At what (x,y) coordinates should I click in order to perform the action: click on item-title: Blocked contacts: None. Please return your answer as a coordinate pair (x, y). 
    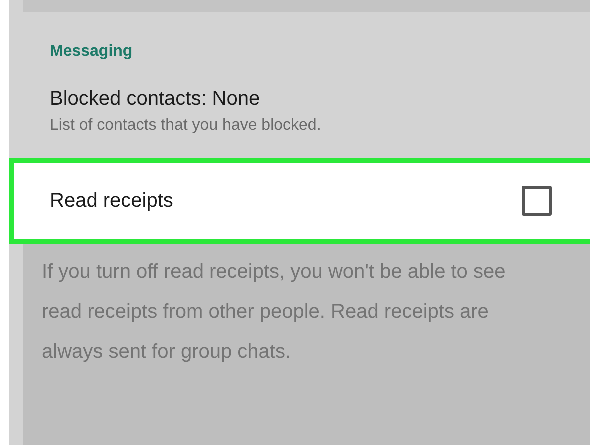
    Looking at the image, I should click on (156, 99).